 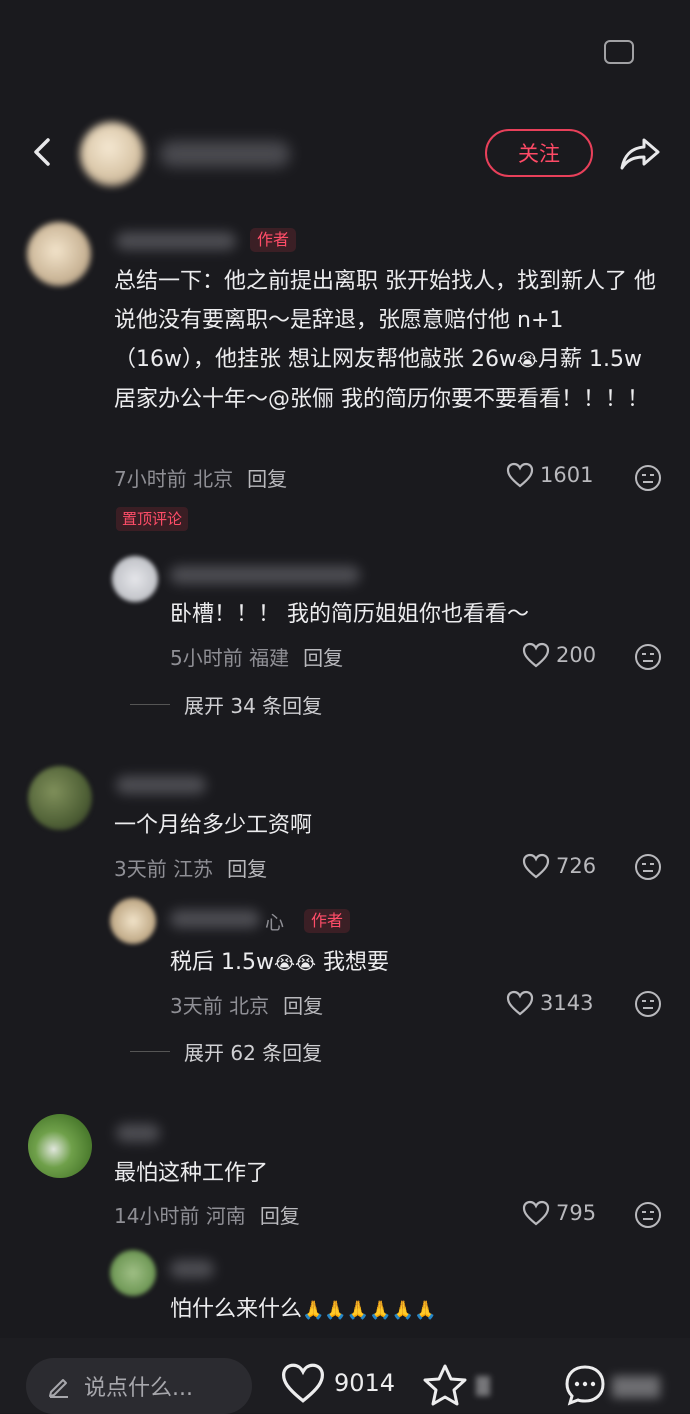 What do you see at coordinates (295, 963) in the screenshot?
I see `crying-emoji-icon: 😭😭` at bounding box center [295, 963].